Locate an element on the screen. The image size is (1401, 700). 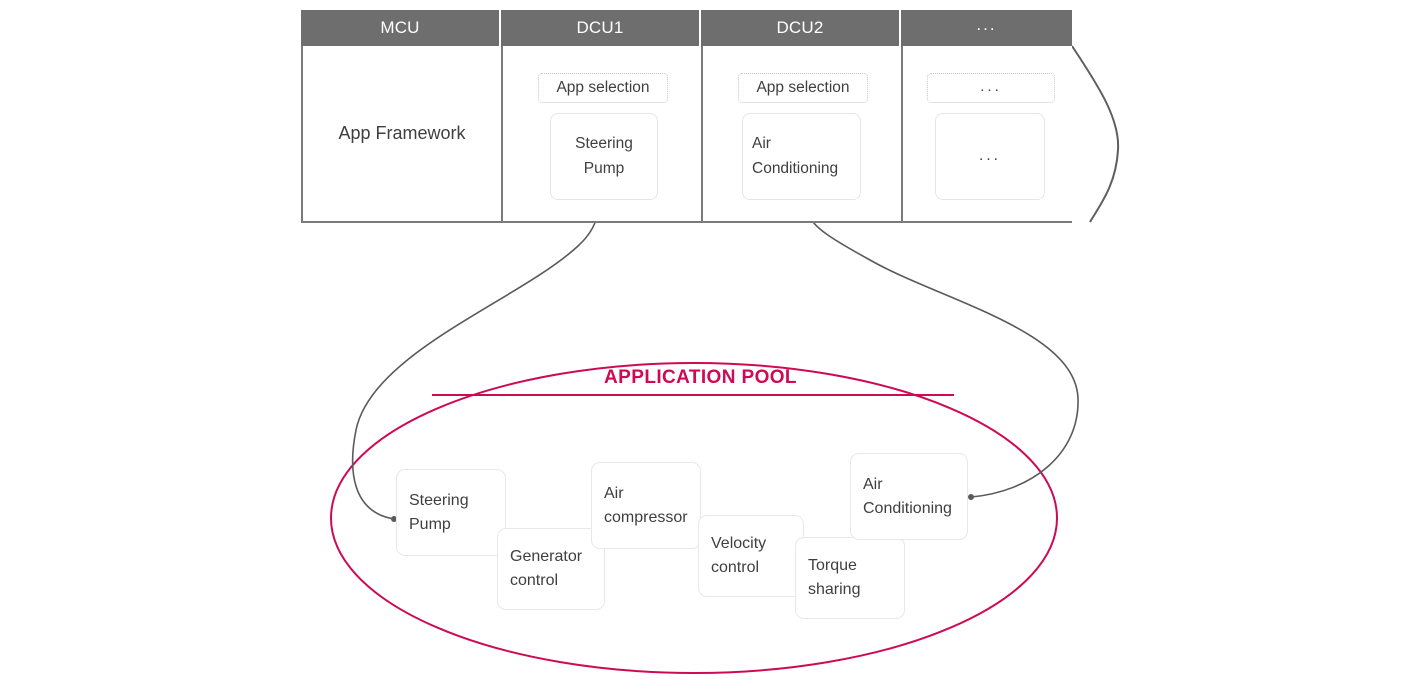
pool-app-chip: Air Conditioning is located at coordinates (909, 496).